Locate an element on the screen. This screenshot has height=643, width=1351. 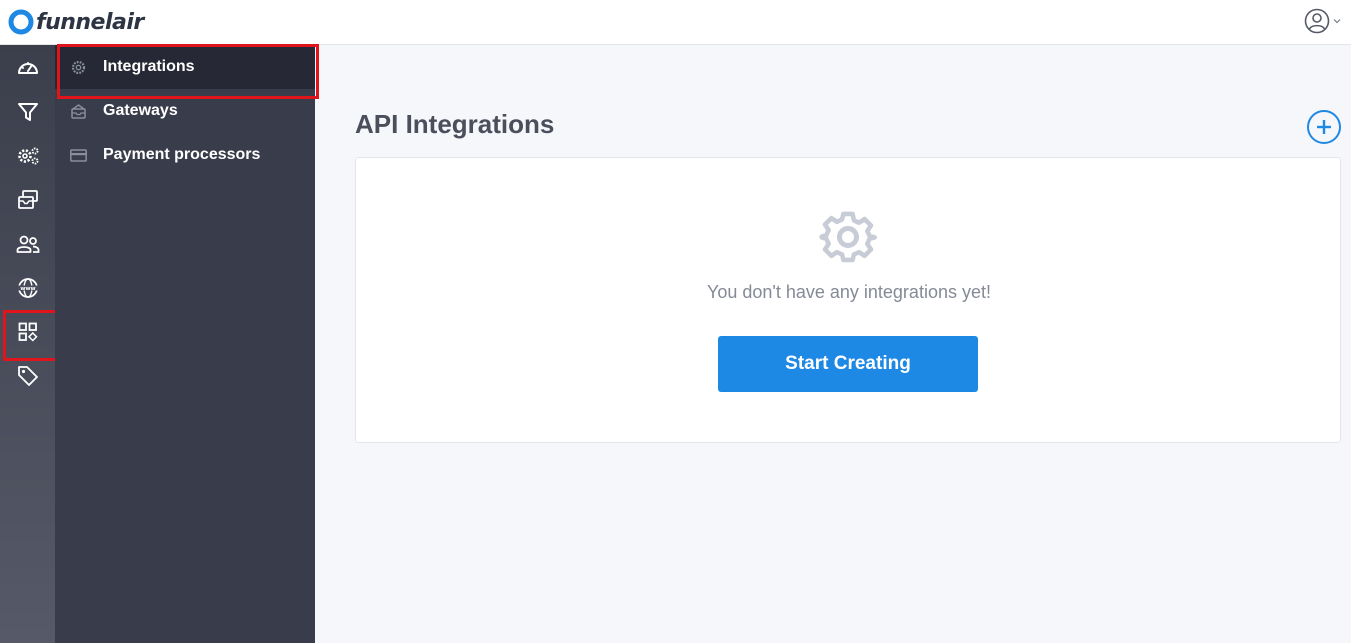
rail-item-tags is located at coordinates (27, 376).